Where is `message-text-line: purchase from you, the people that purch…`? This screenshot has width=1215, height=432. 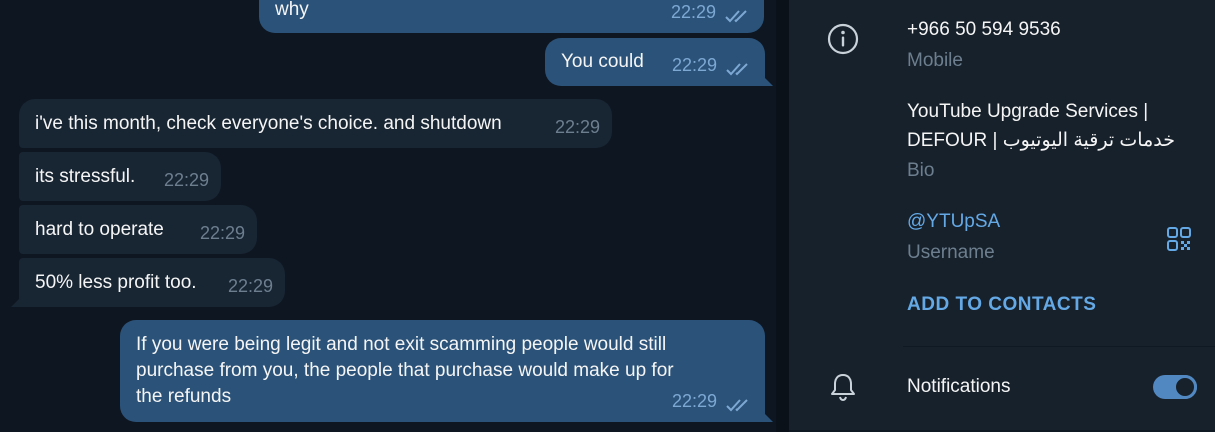 message-text-line: purchase from you, the people that purch… is located at coordinates (405, 370).